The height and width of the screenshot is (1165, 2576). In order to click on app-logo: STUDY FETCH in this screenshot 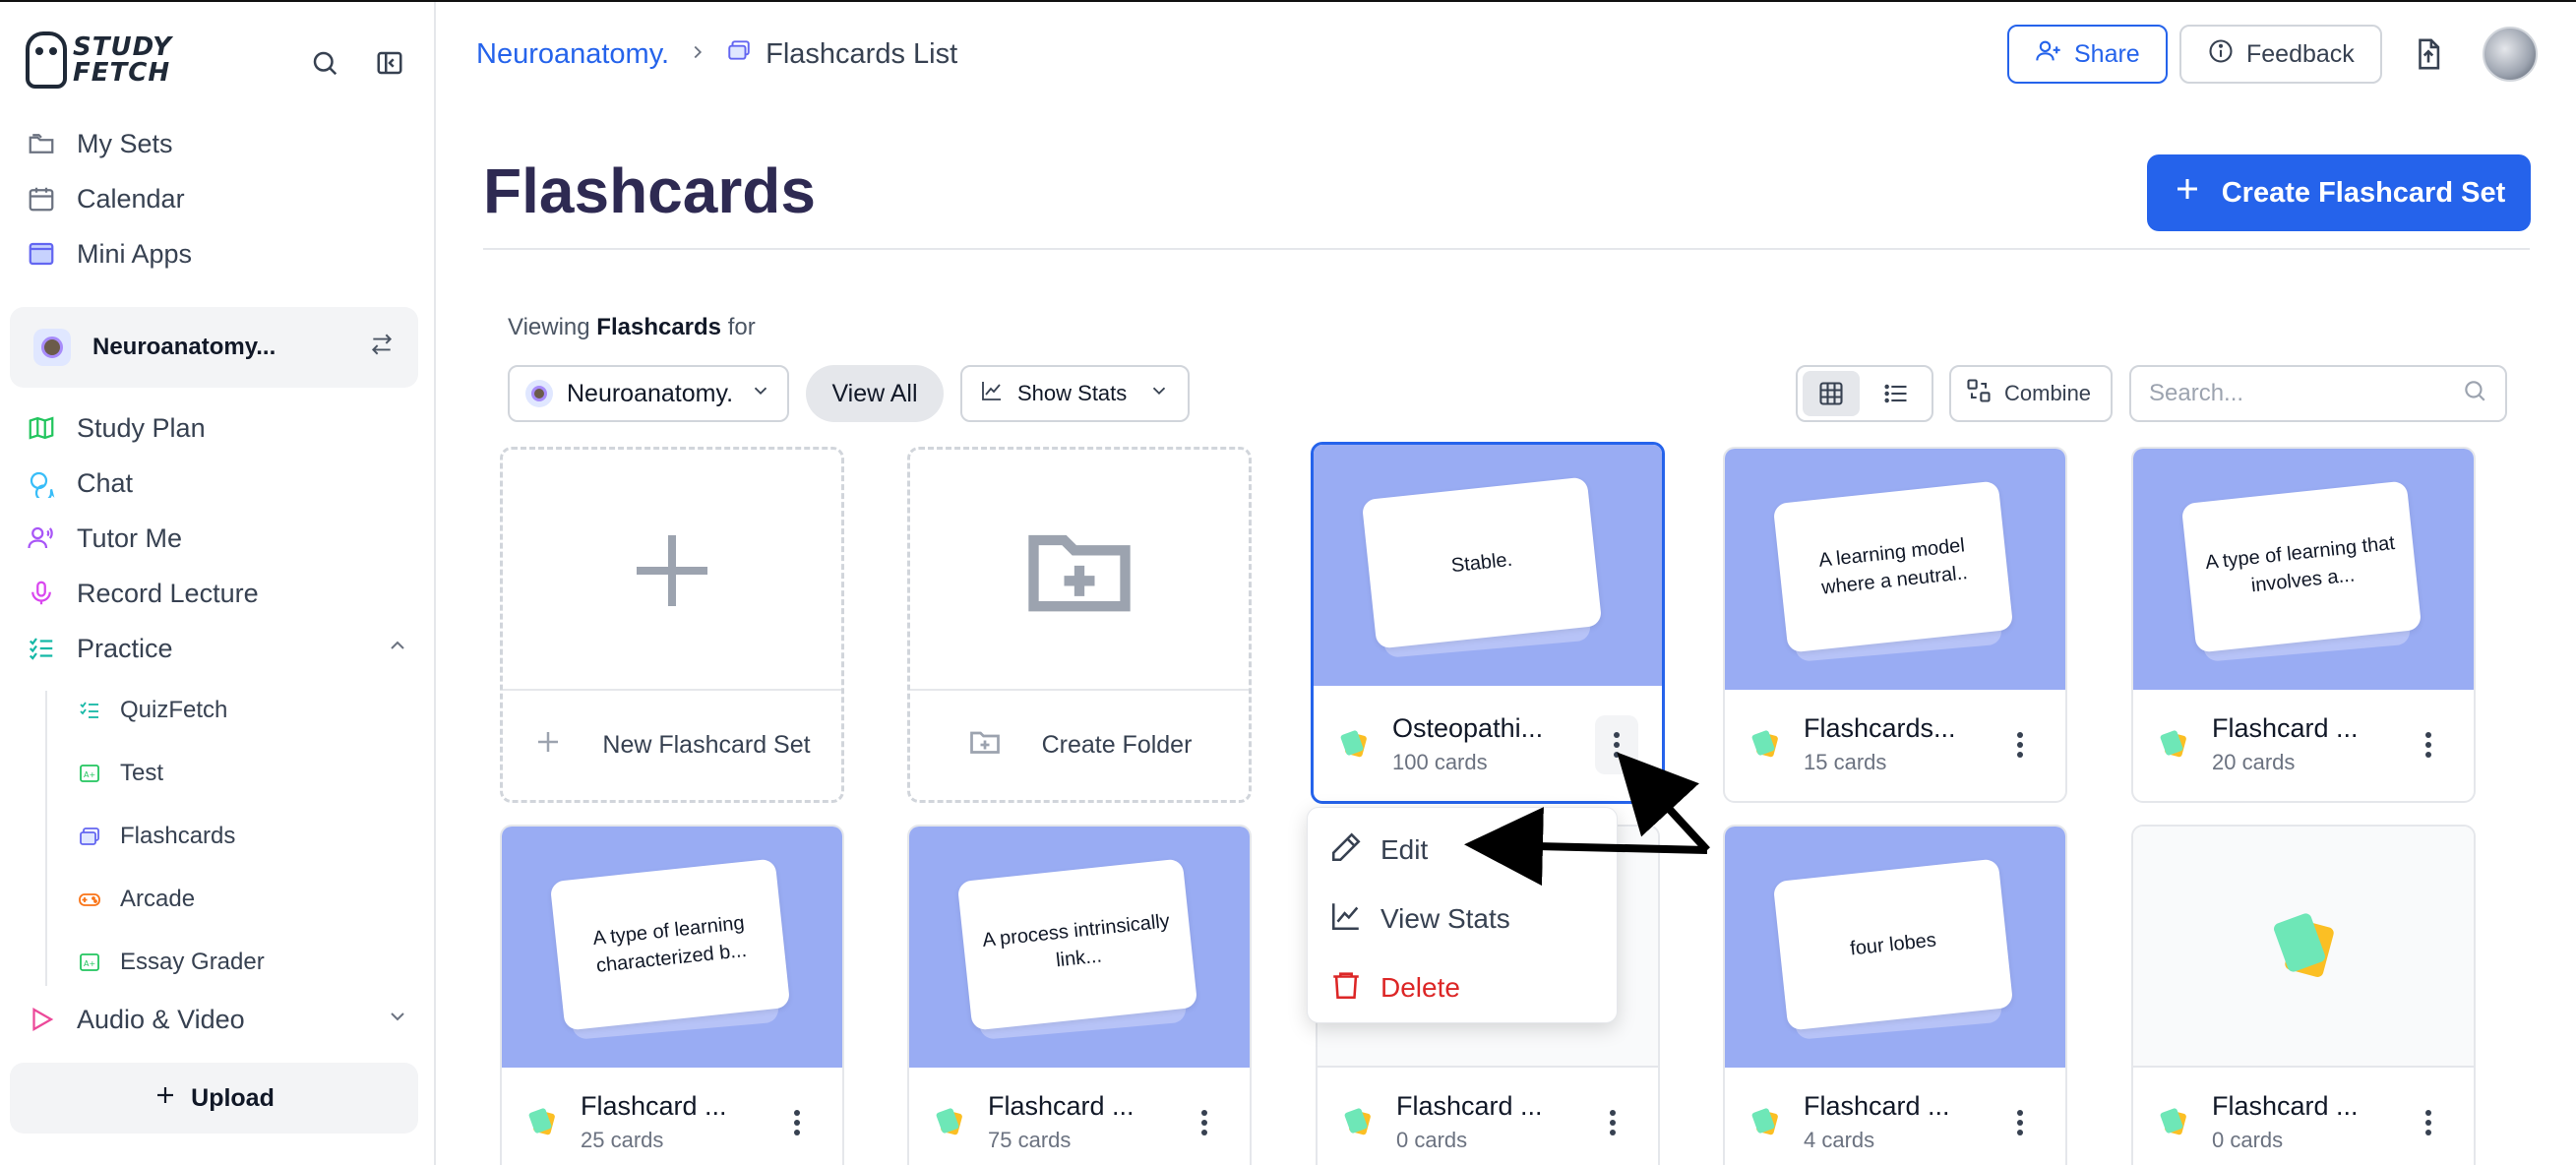, I will do `click(99, 60)`.